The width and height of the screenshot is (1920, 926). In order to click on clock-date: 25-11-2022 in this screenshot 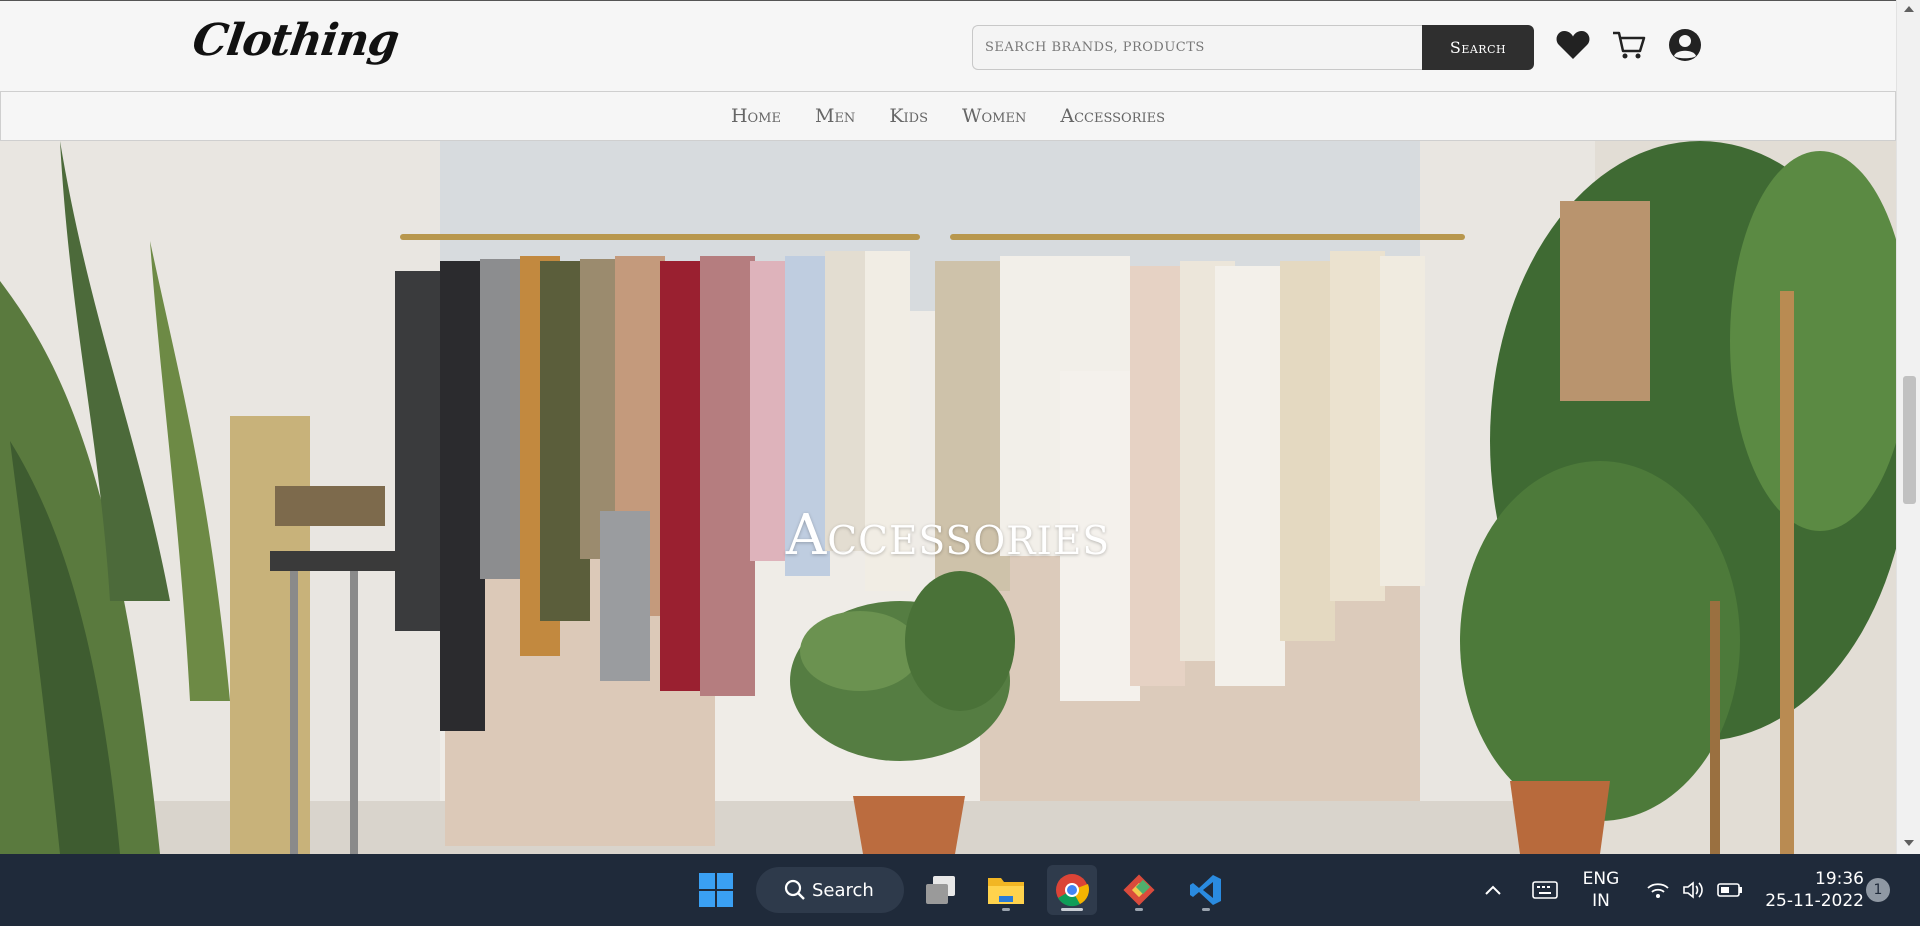, I will do `click(1814, 901)`.